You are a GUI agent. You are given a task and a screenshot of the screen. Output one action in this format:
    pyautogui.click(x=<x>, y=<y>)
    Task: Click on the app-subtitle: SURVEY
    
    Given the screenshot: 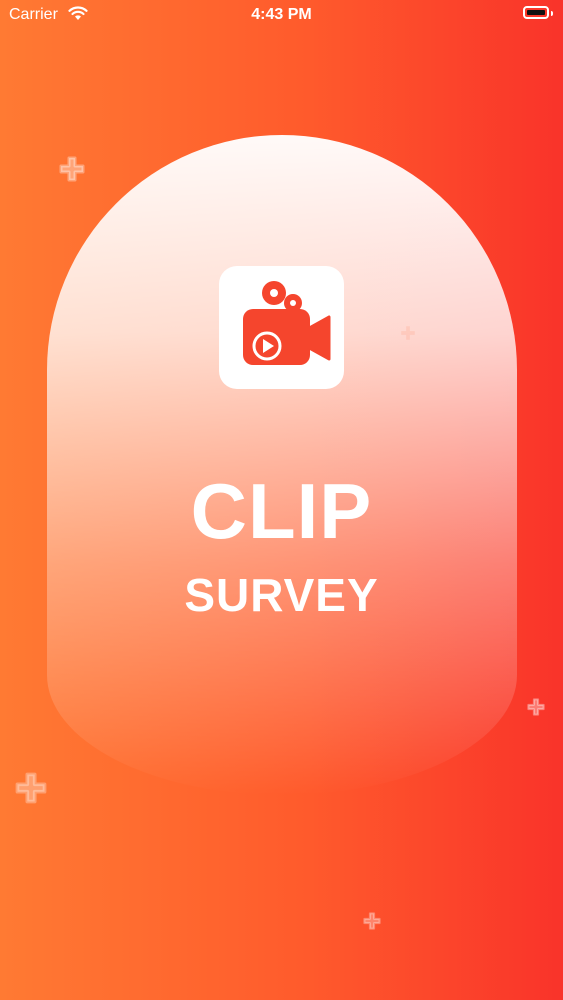 What is the action you would take?
    pyautogui.click(x=281, y=595)
    